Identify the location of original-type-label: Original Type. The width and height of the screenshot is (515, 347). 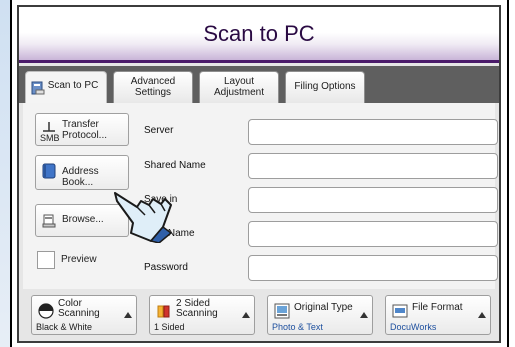
(323, 307).